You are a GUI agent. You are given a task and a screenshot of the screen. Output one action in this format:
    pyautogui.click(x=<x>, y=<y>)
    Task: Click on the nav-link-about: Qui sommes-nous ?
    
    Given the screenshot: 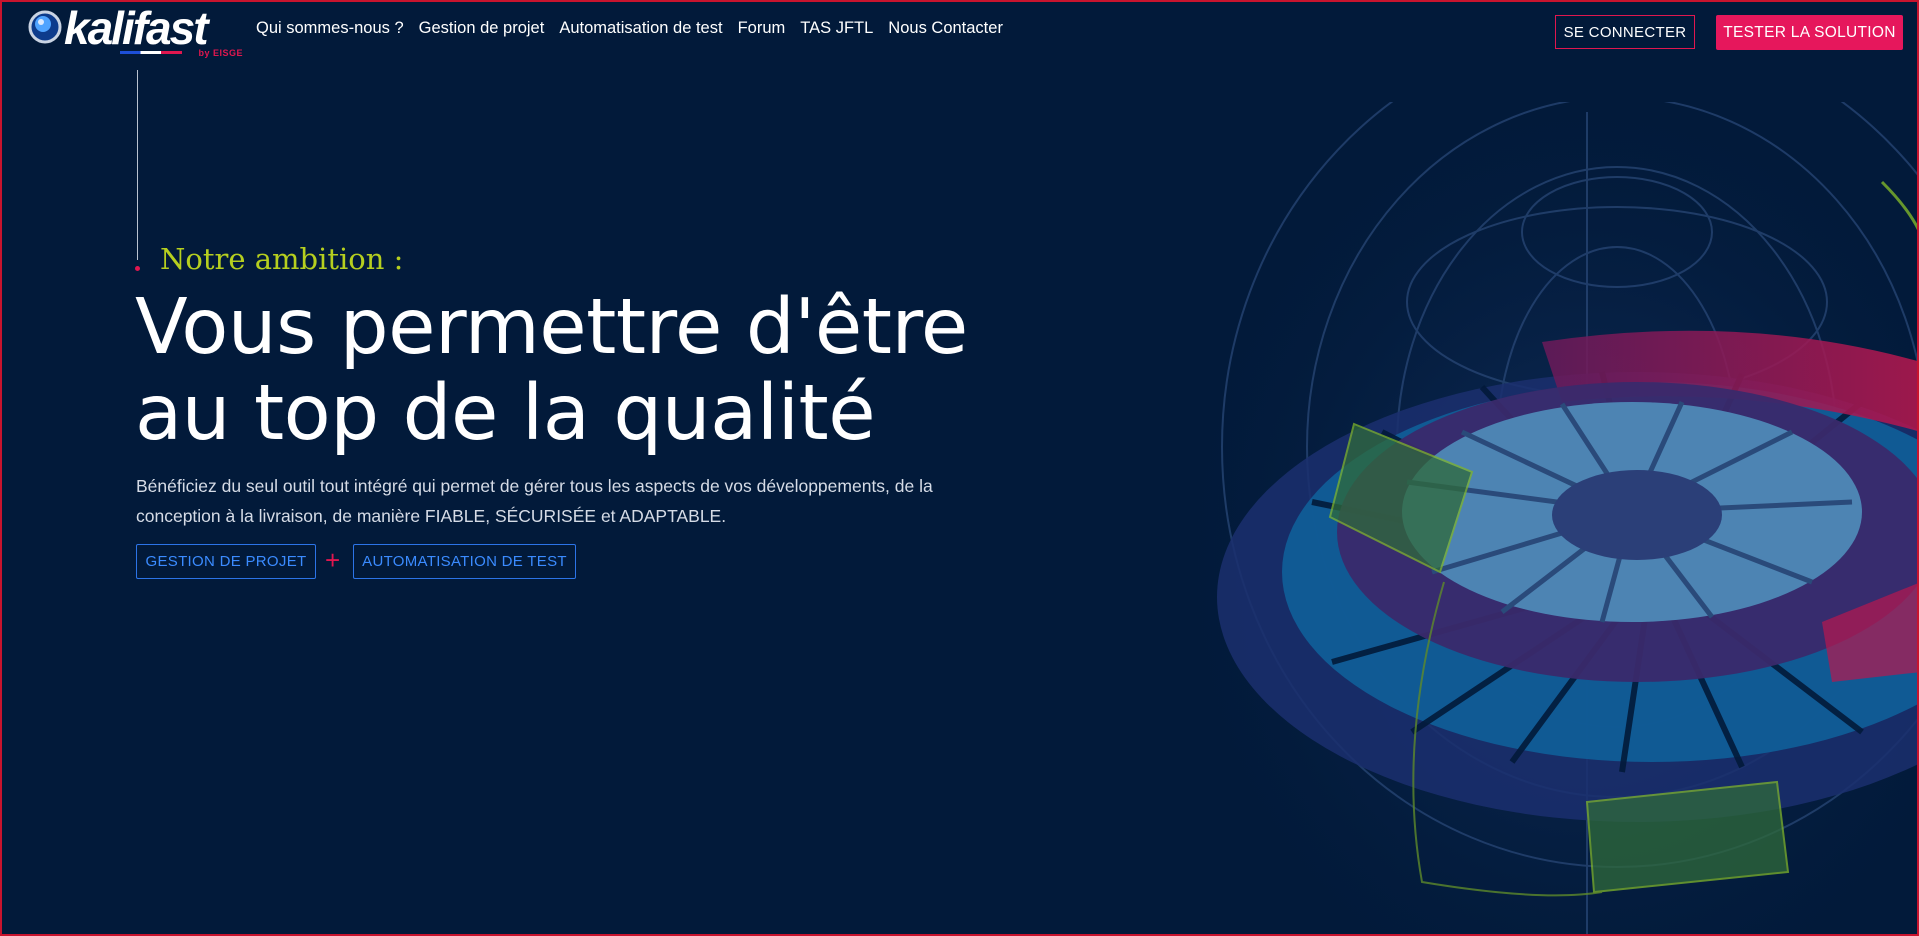 What is the action you would take?
    pyautogui.click(x=330, y=28)
    